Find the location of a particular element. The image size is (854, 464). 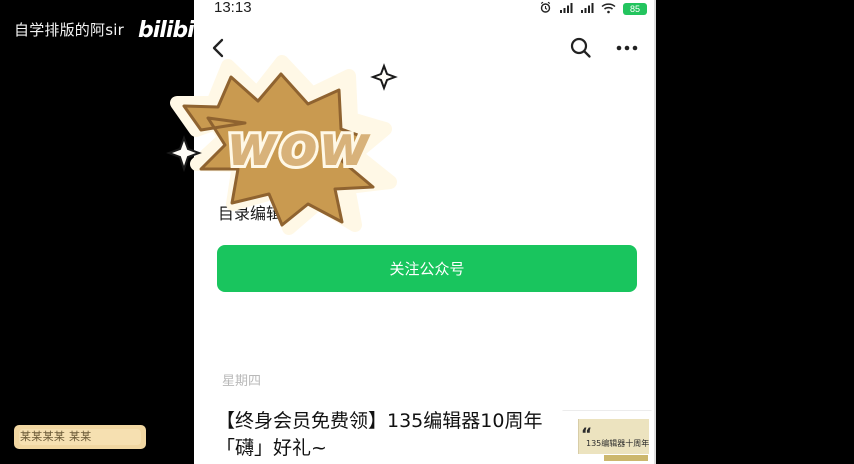

wifi-icon is located at coordinates (608, 9).